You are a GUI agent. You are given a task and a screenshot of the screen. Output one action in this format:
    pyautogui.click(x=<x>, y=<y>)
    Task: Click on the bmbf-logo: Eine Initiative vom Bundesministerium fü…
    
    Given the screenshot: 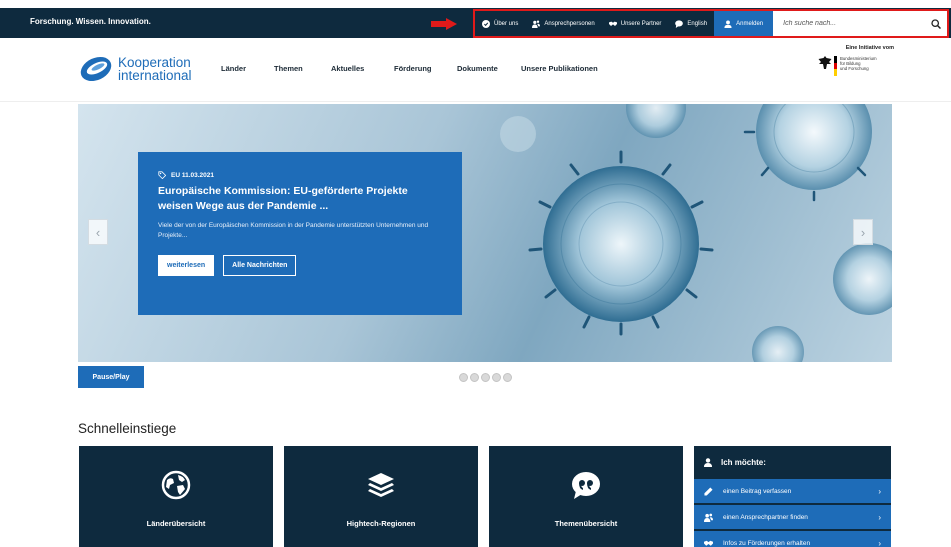 What is the action you would take?
    pyautogui.click(x=856, y=61)
    